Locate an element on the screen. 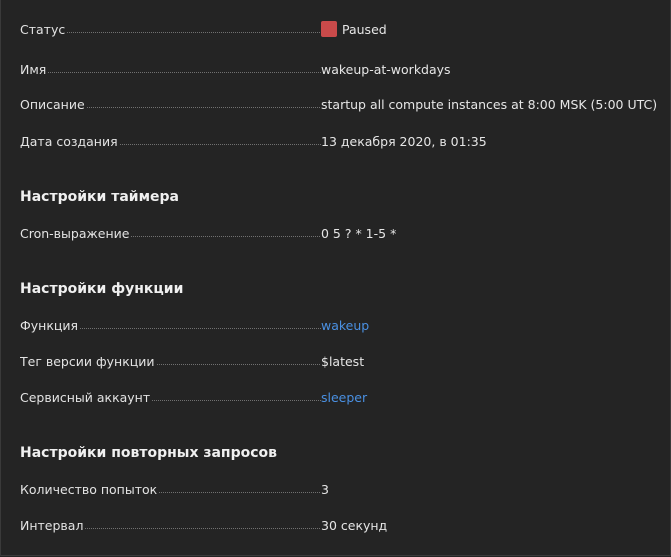 This screenshot has width=671, height=557. function-label: Функция is located at coordinates (49, 325).